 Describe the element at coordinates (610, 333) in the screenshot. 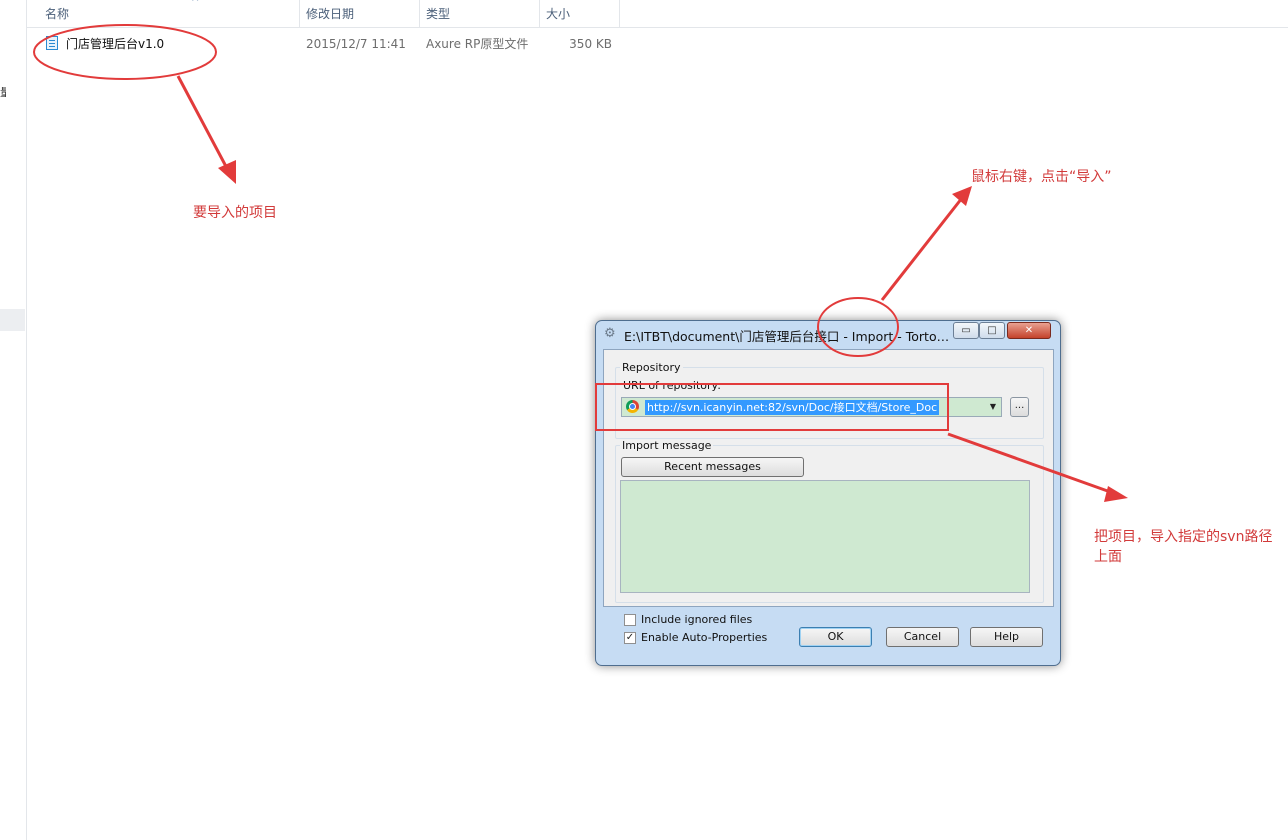

I see `tortoisesvn-icon: ⚙` at that location.